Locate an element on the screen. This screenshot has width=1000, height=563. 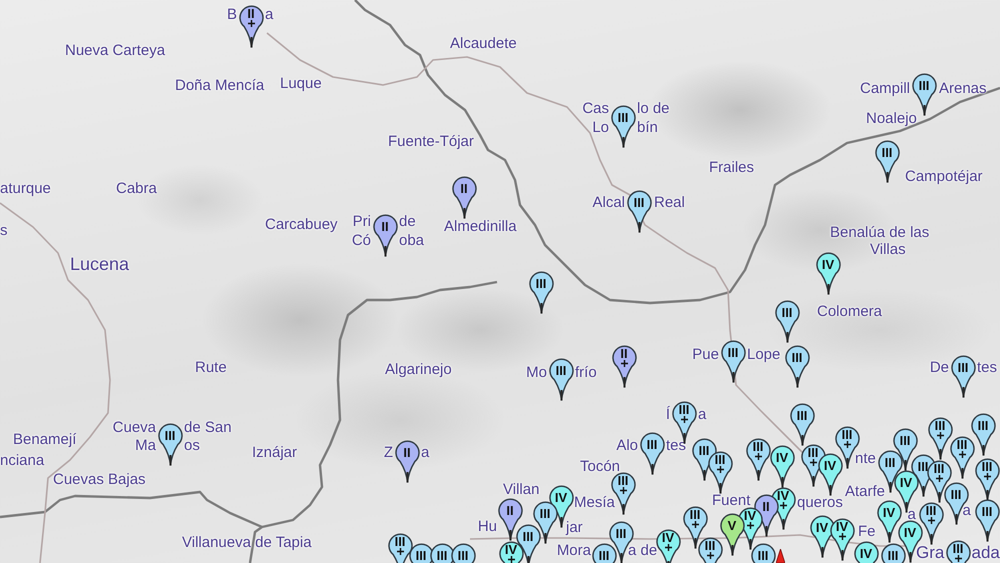
map-pin: V is located at coordinates (732, 534).